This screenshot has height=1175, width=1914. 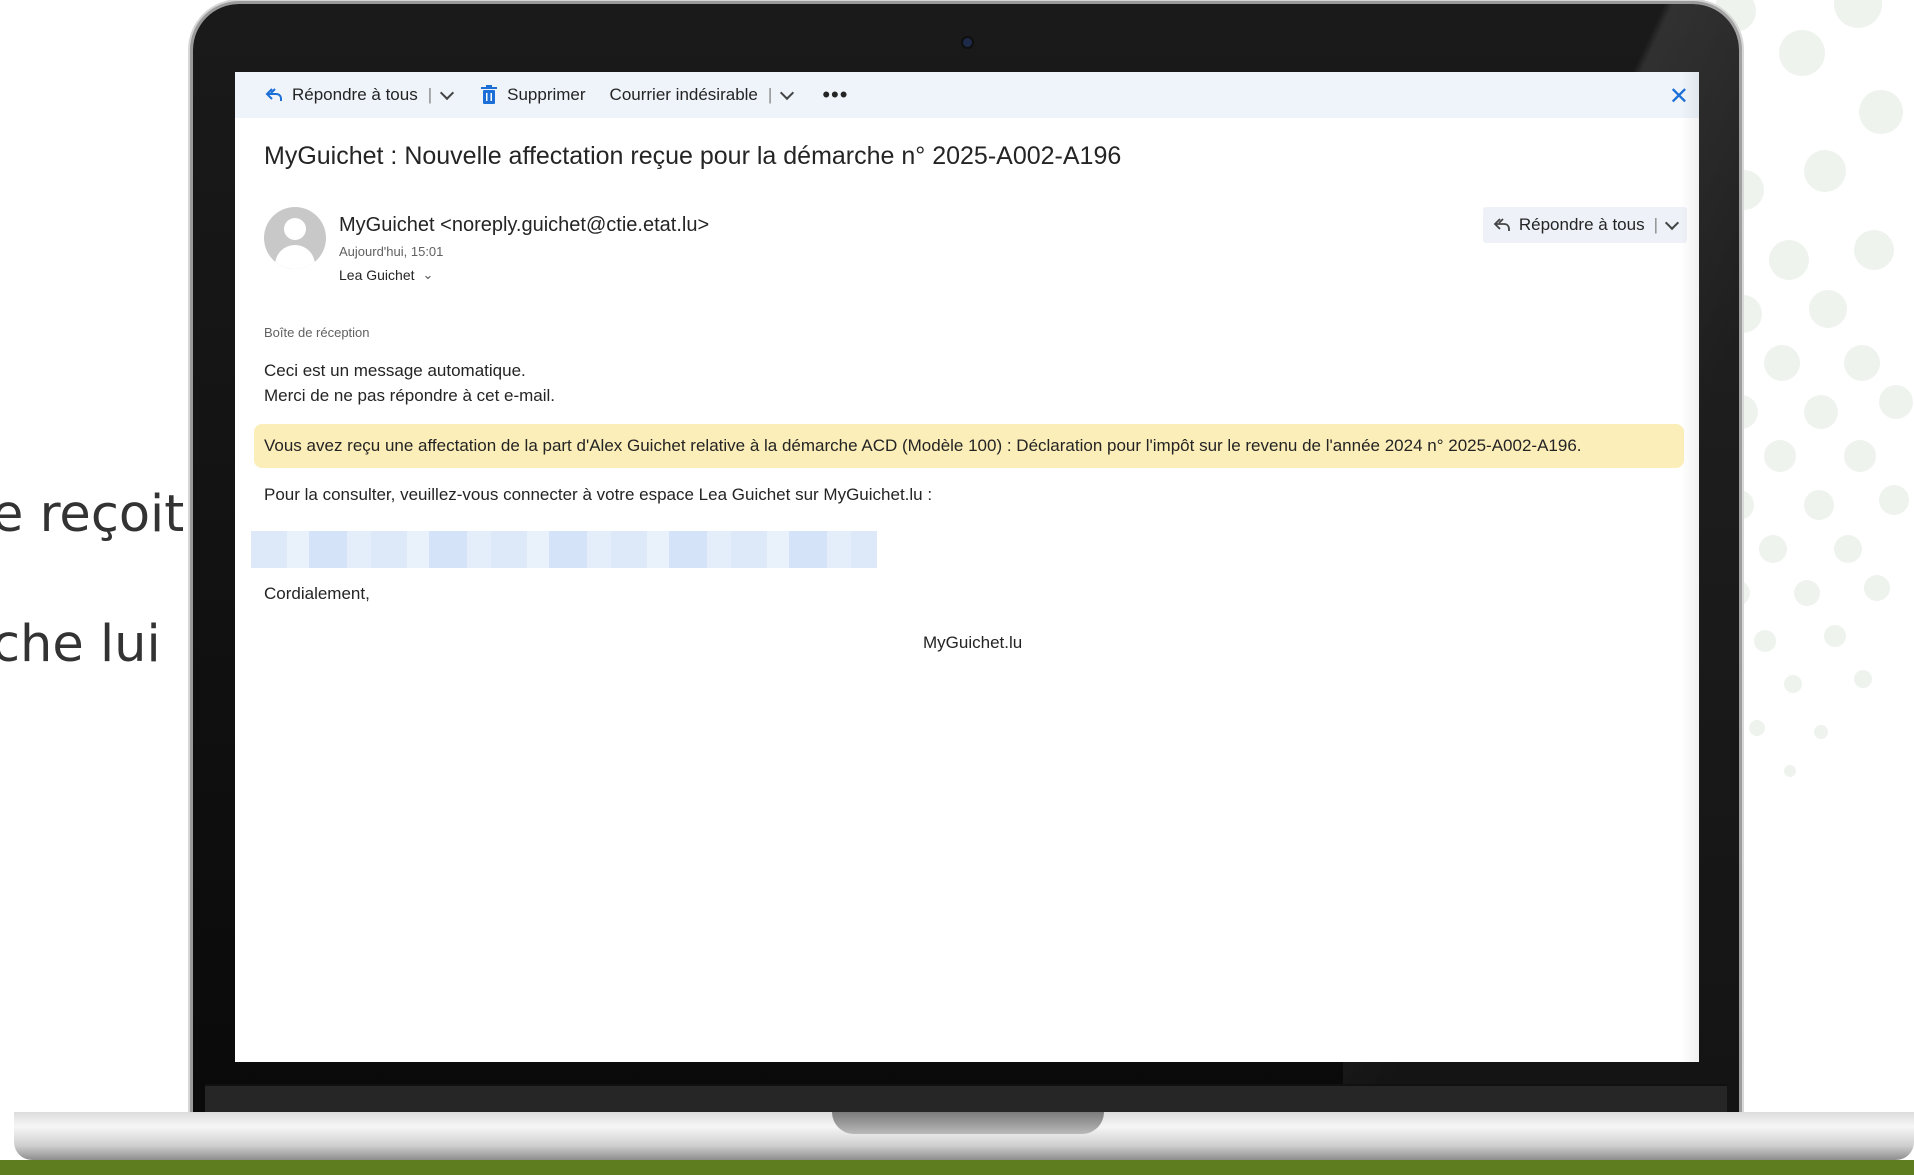 I want to click on reply-all-button: Répondre à tous |, so click(x=1584, y=225).